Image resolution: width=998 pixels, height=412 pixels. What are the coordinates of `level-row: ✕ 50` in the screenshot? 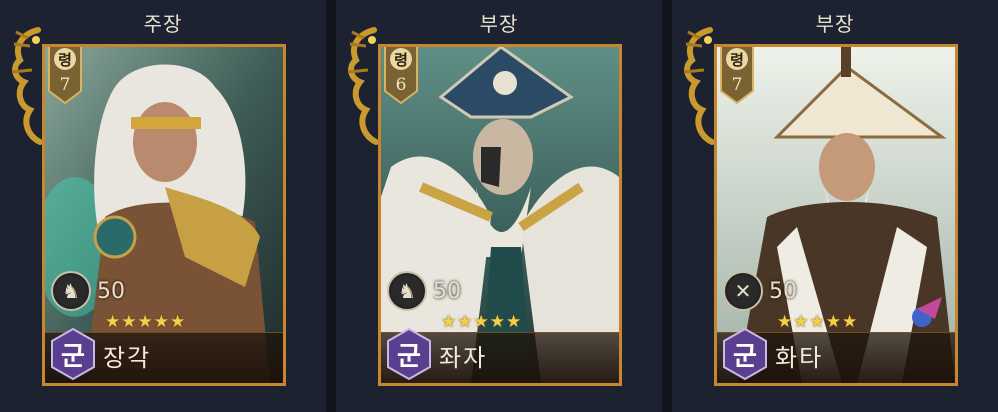 It's located at (760, 291).